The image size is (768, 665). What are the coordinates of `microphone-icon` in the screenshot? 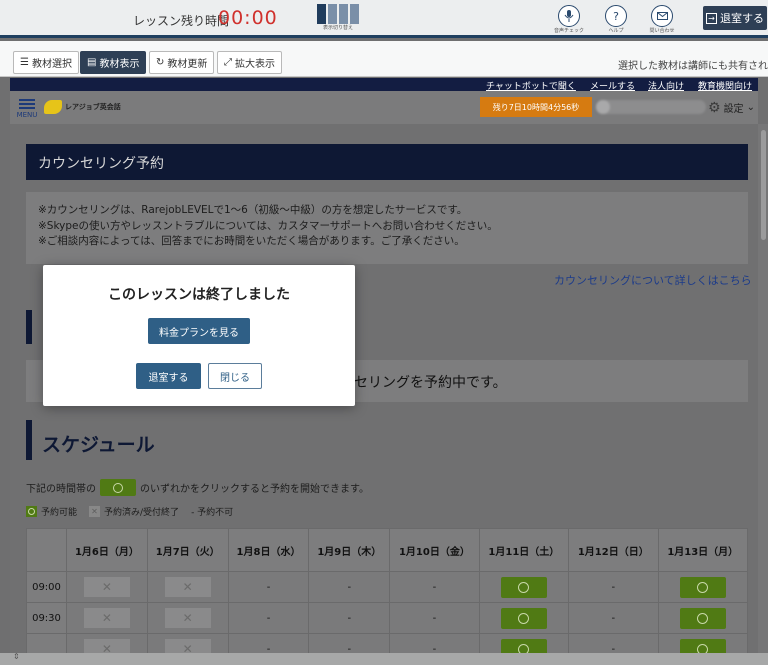 It's located at (569, 16).